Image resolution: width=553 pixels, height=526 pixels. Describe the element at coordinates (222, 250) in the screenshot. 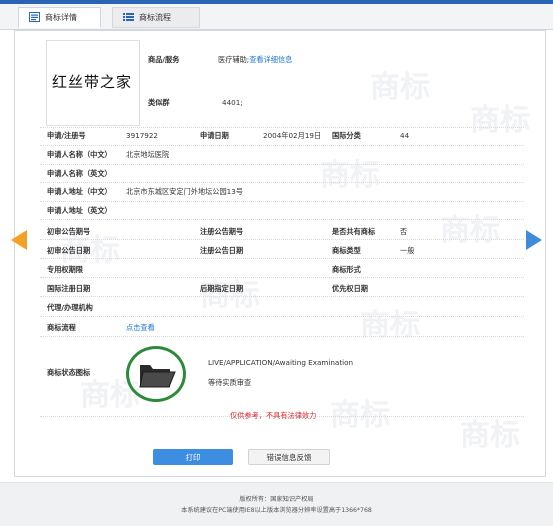

I see `reg-pub-date-label: 注册公告日期` at that location.